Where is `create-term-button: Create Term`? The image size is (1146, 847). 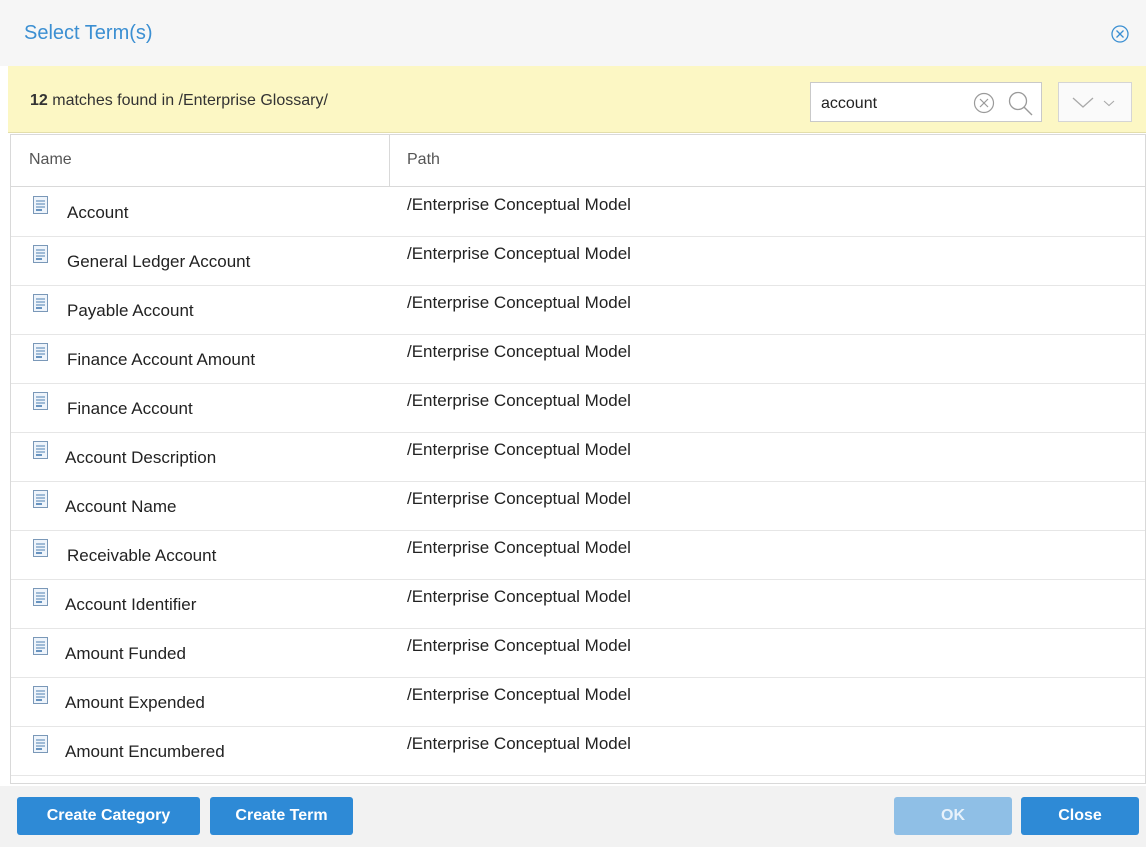 create-term-button: Create Term is located at coordinates (281, 816).